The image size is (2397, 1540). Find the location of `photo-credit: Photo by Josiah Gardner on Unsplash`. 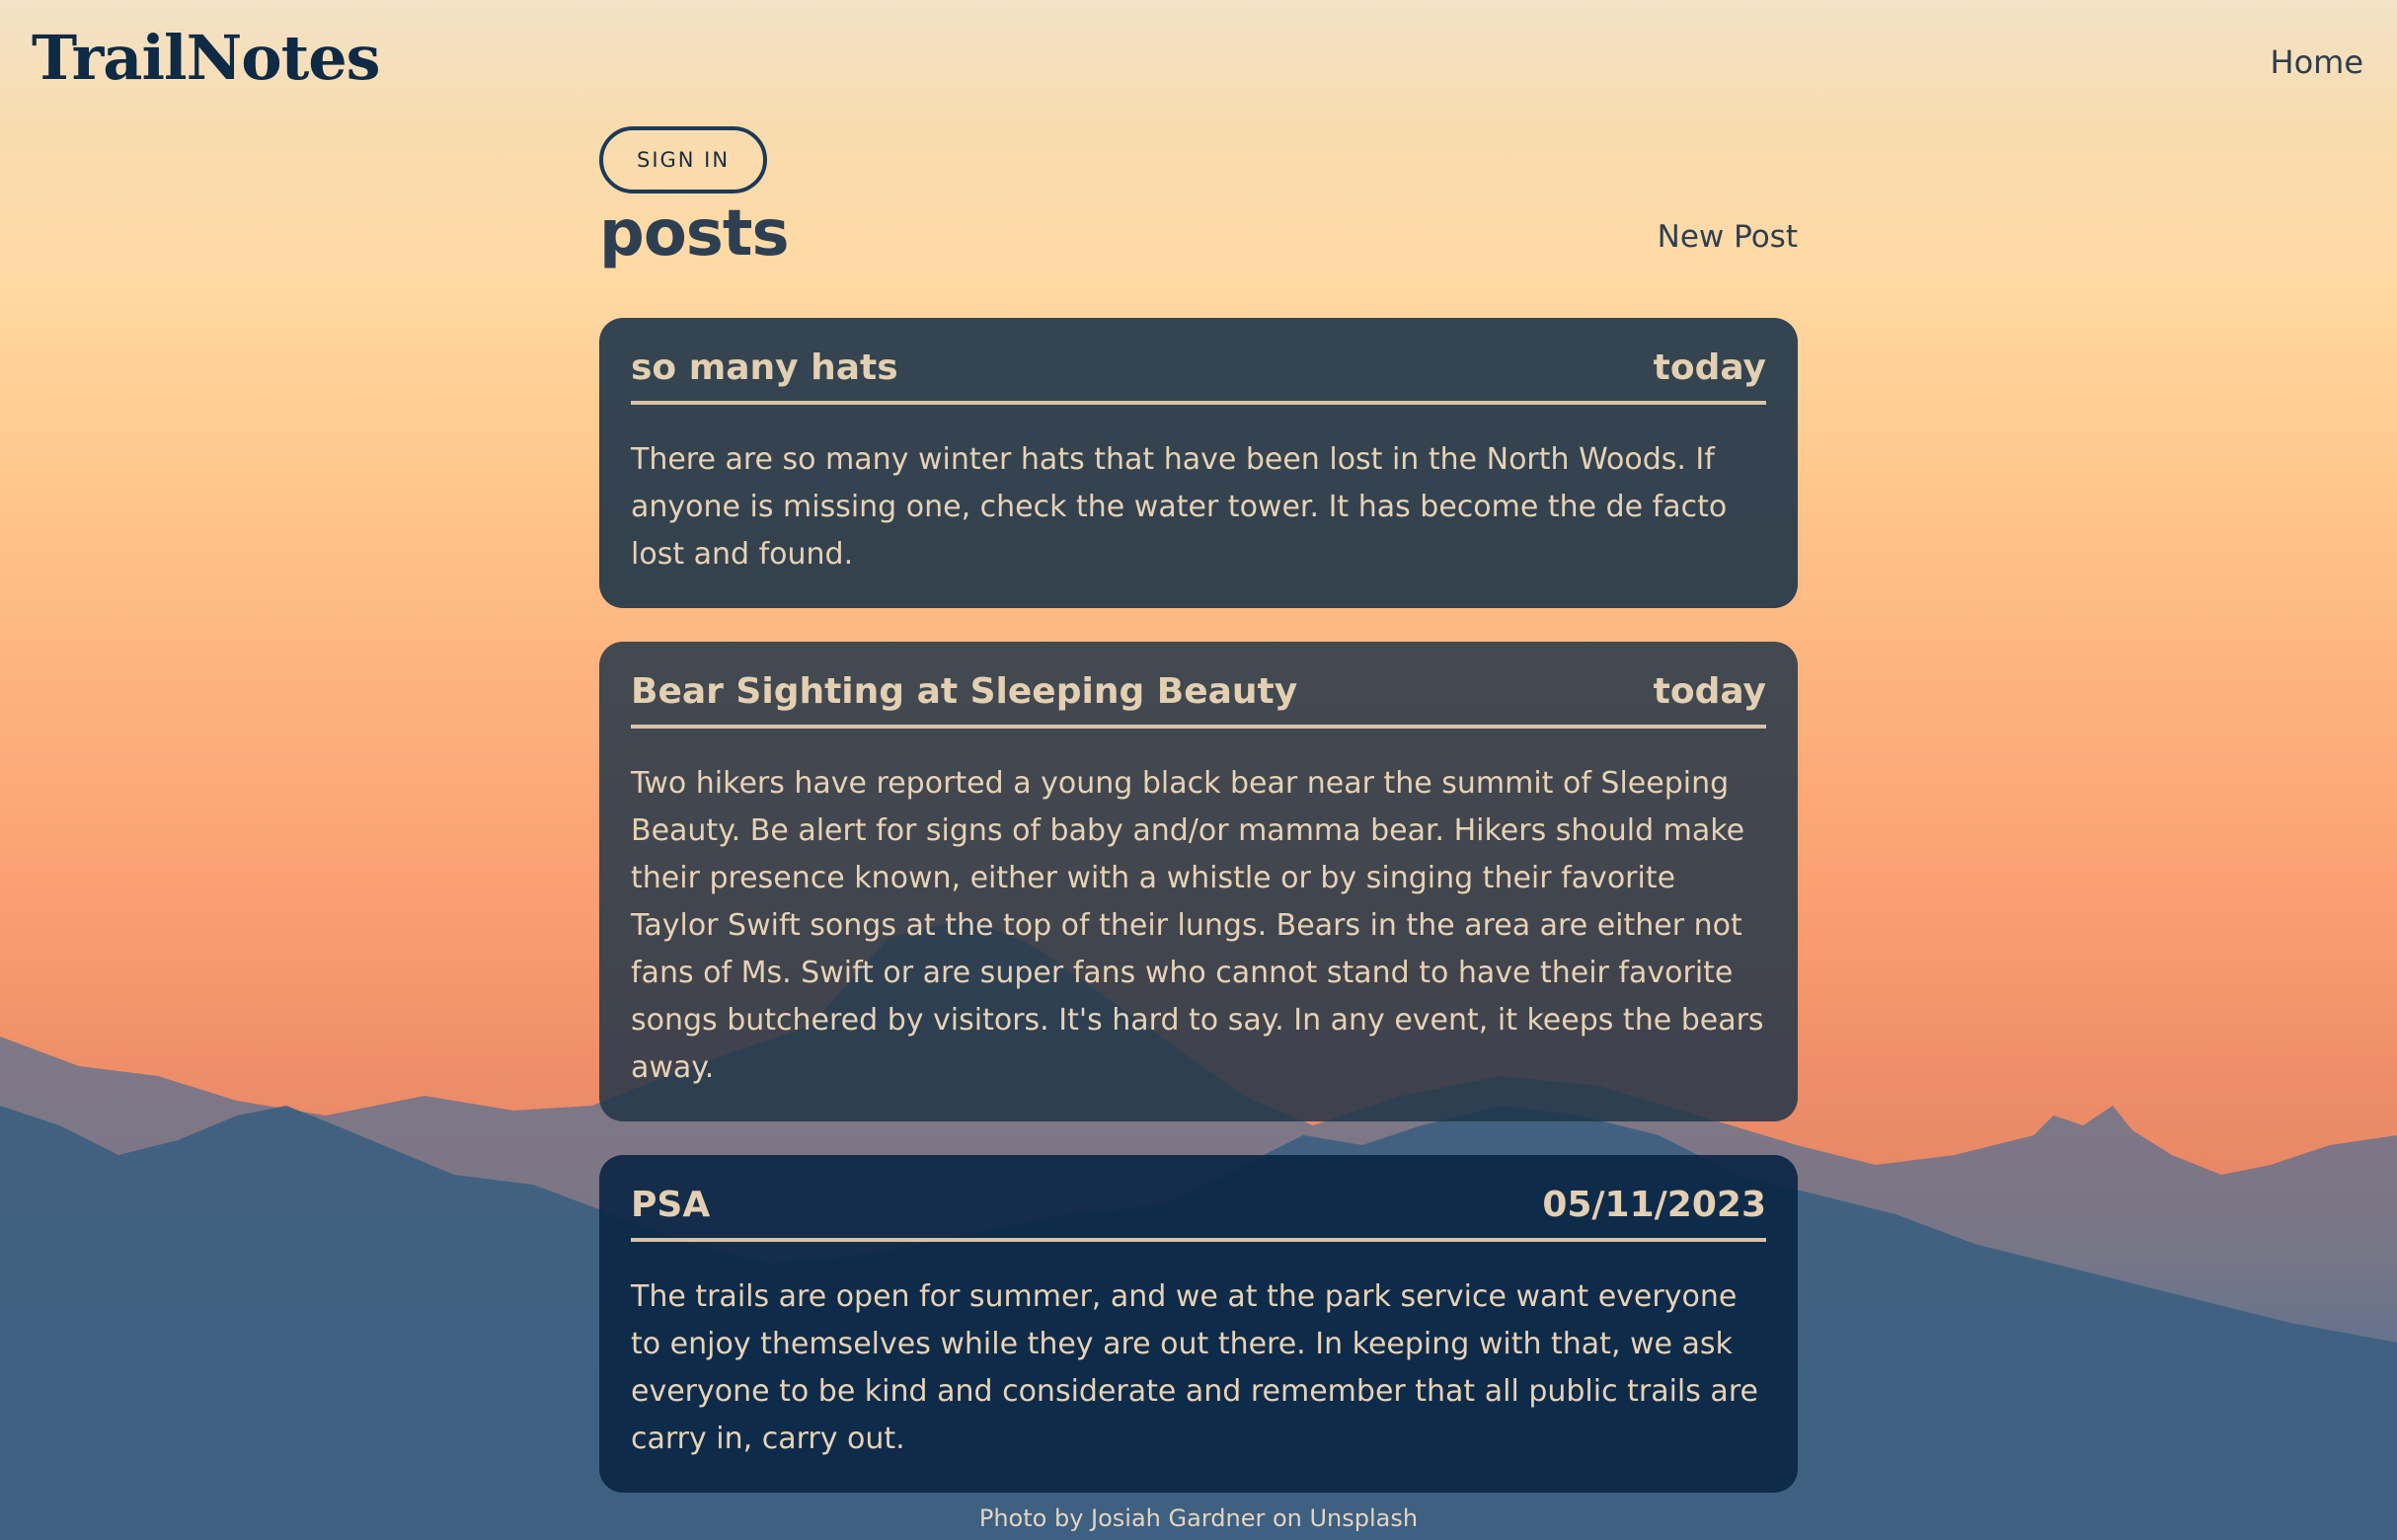

photo-credit: Photo by Josiah Gardner on Unsplash is located at coordinates (1198, 1518).